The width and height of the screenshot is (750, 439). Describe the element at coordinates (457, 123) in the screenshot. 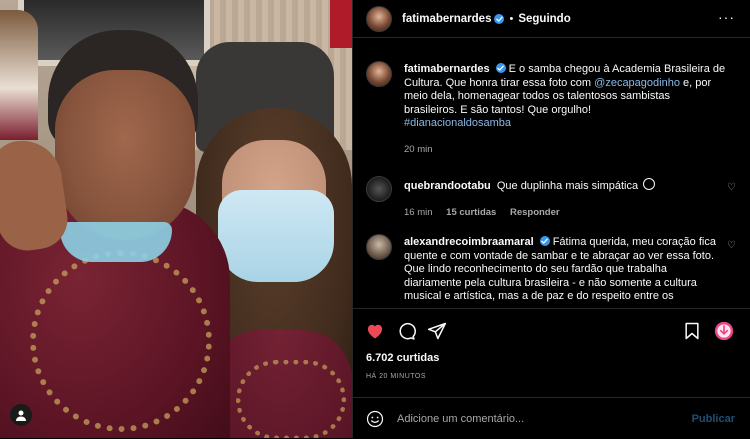

I see `hashtag-link: #dianacionaldosamba` at that location.